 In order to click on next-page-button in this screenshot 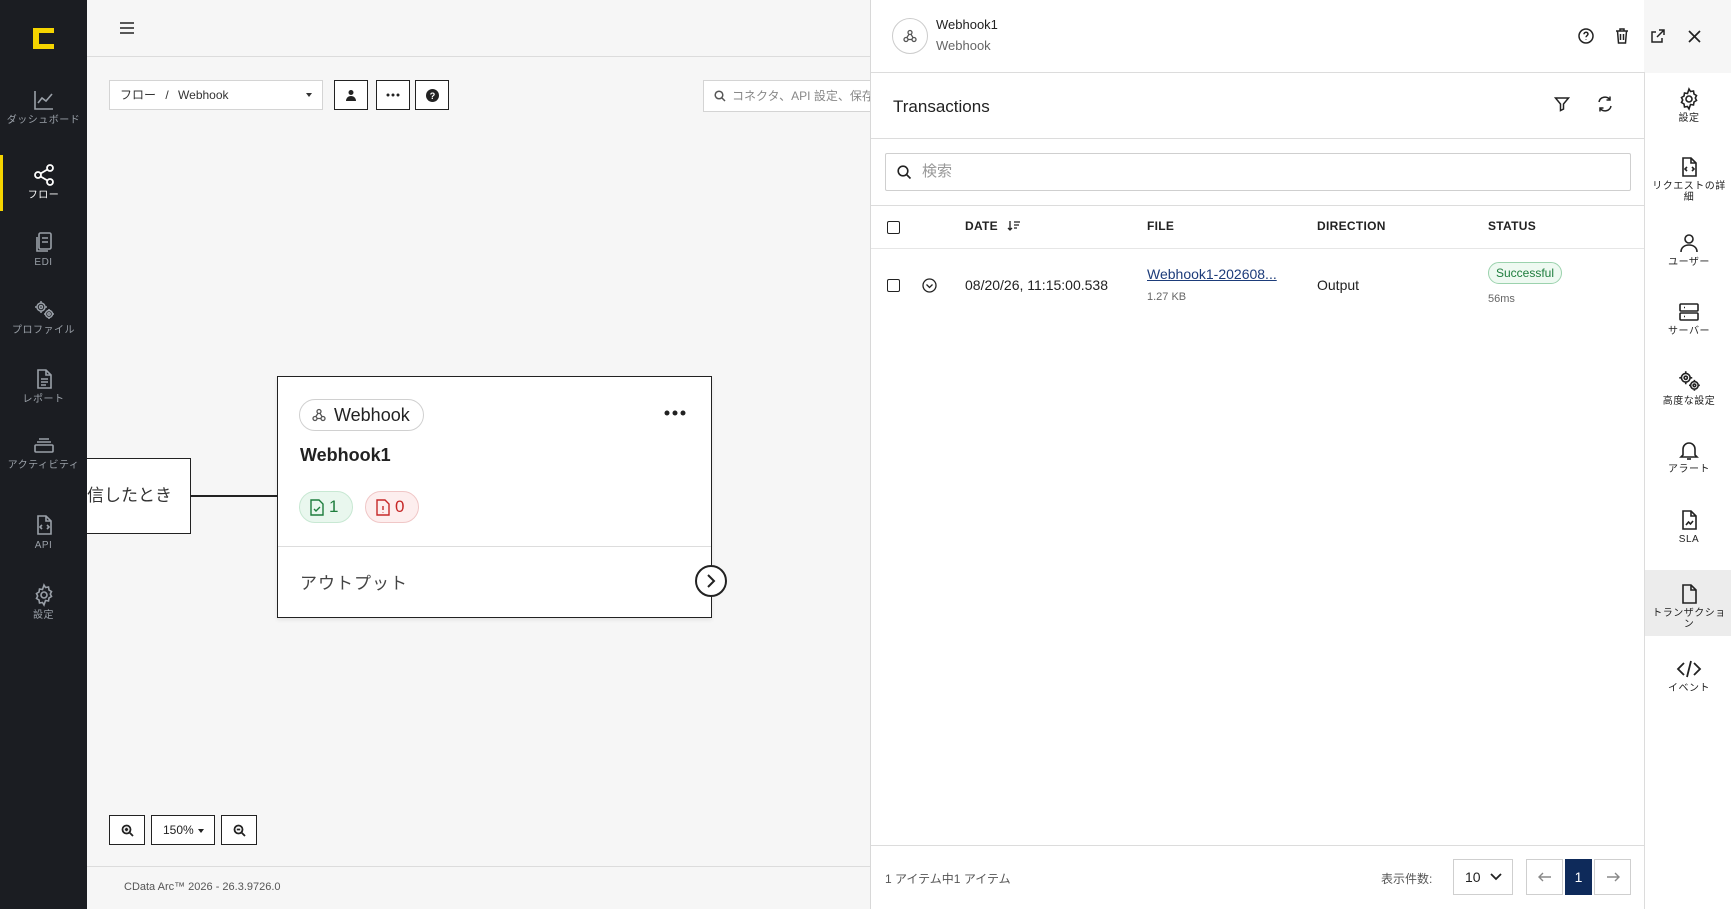, I will do `click(1612, 877)`.